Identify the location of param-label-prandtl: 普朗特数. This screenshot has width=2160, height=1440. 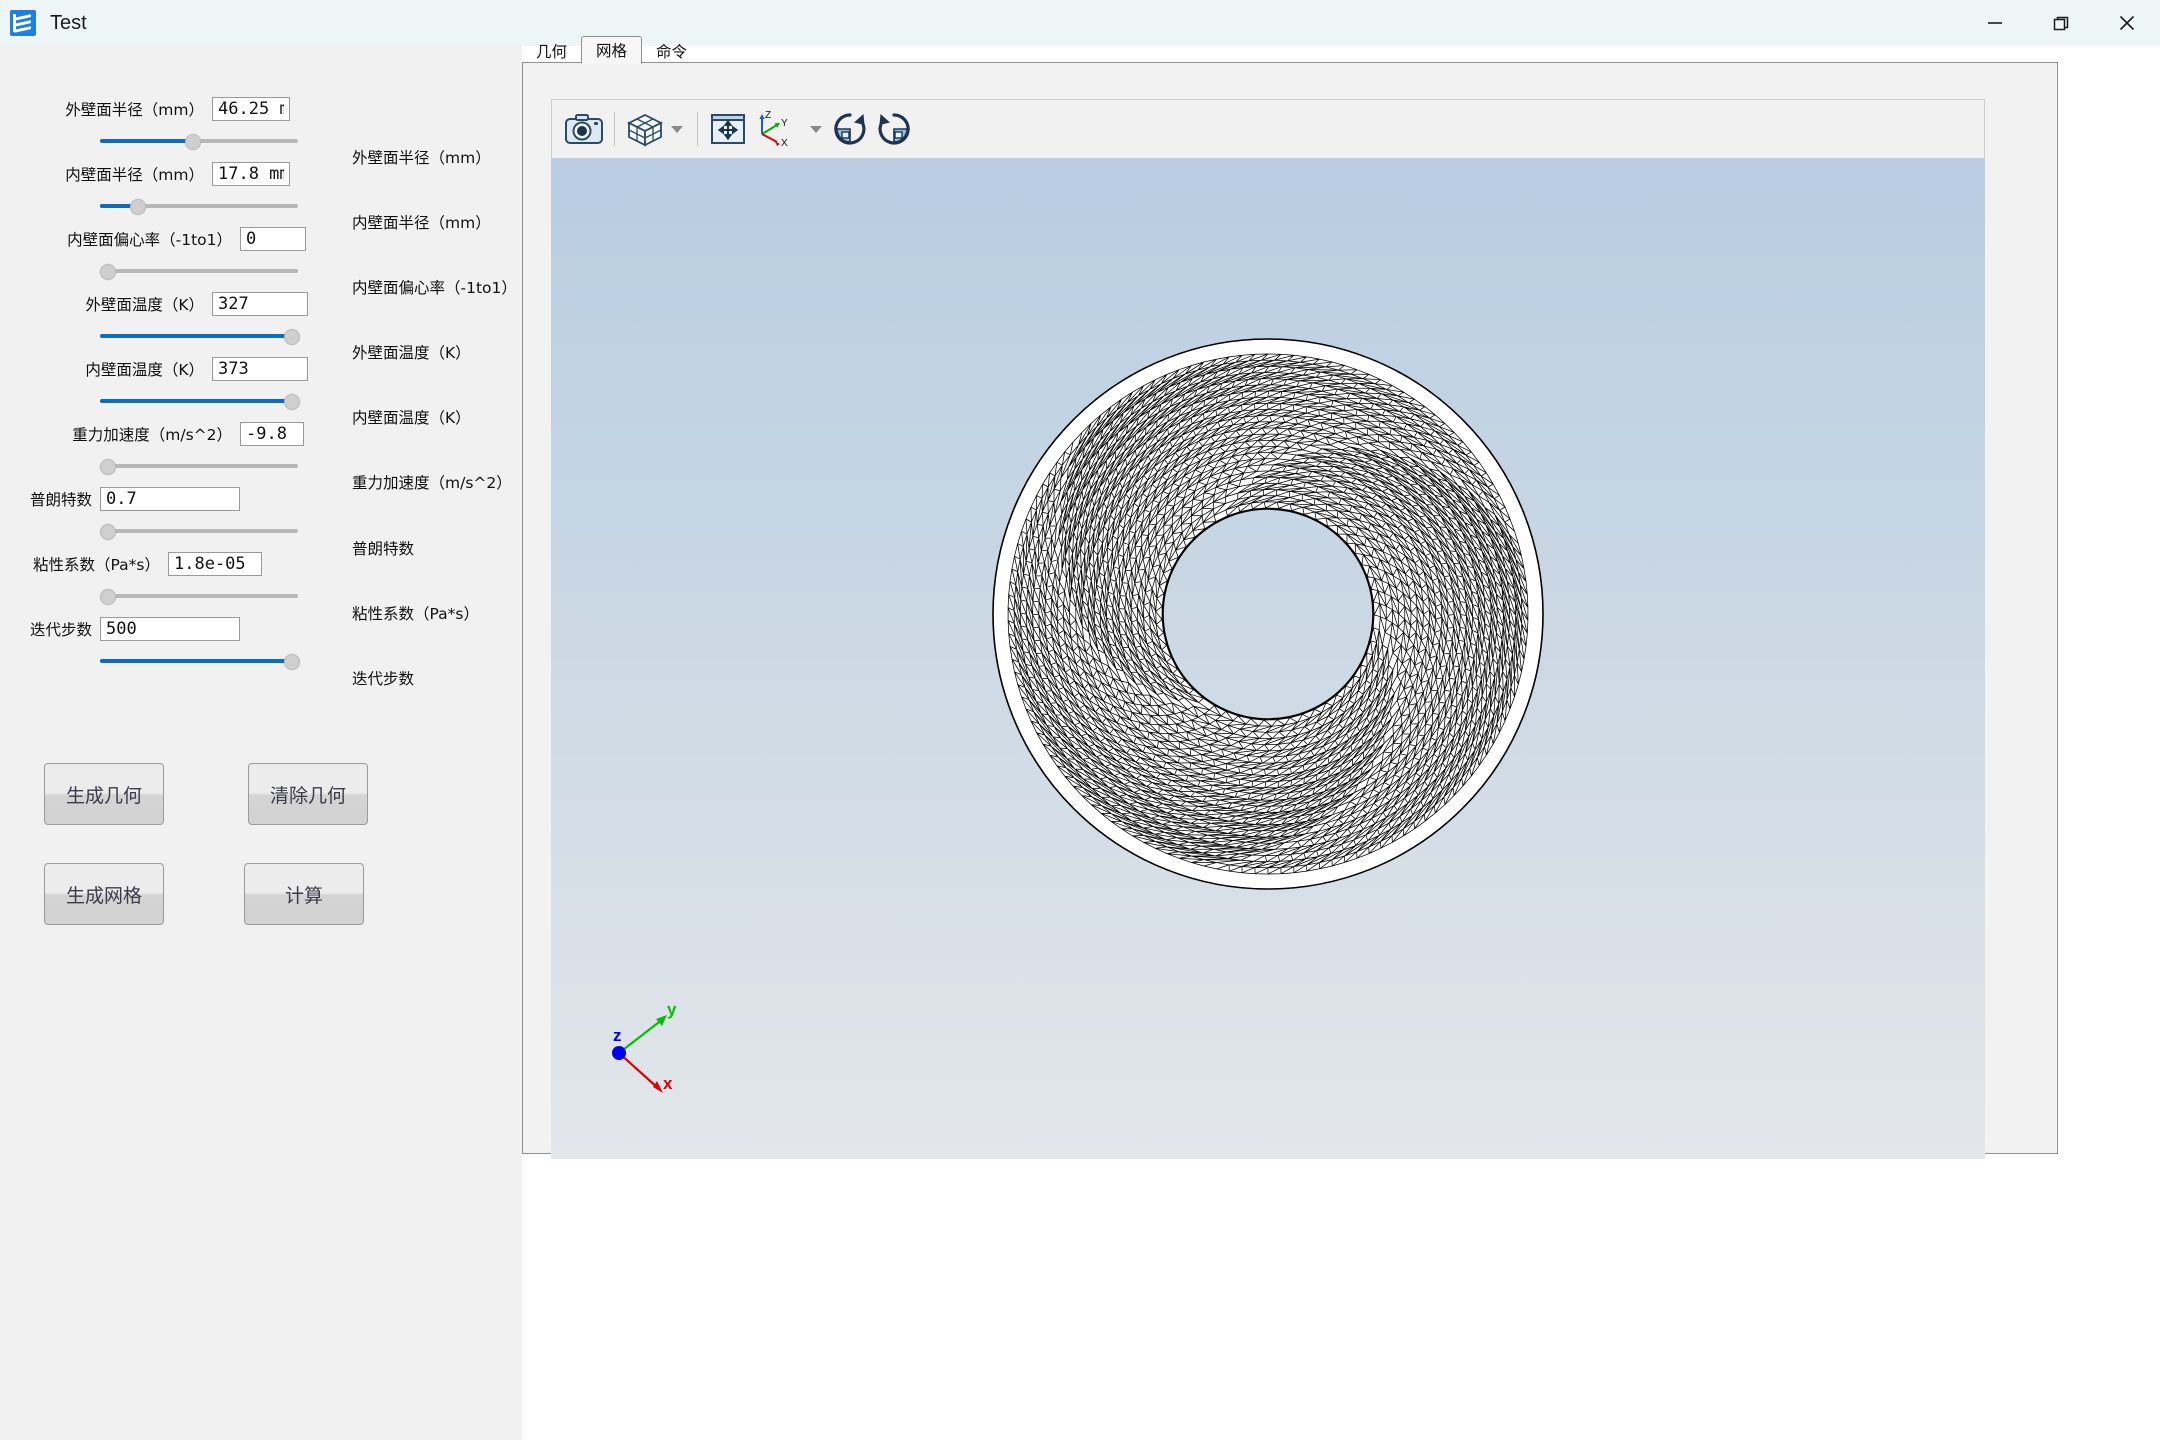
(60, 500).